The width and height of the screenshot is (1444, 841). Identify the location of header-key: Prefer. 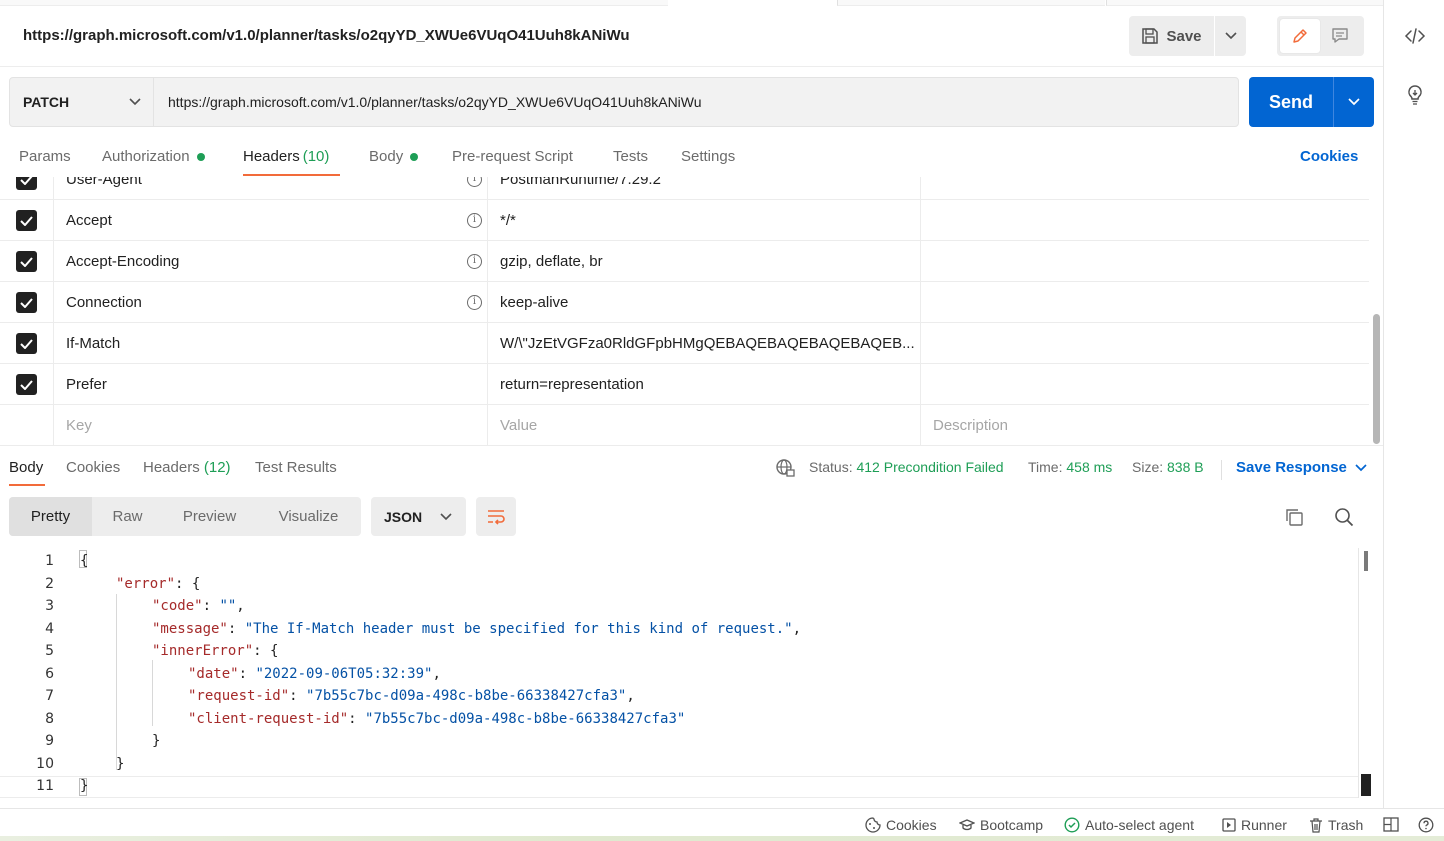
(271, 384).